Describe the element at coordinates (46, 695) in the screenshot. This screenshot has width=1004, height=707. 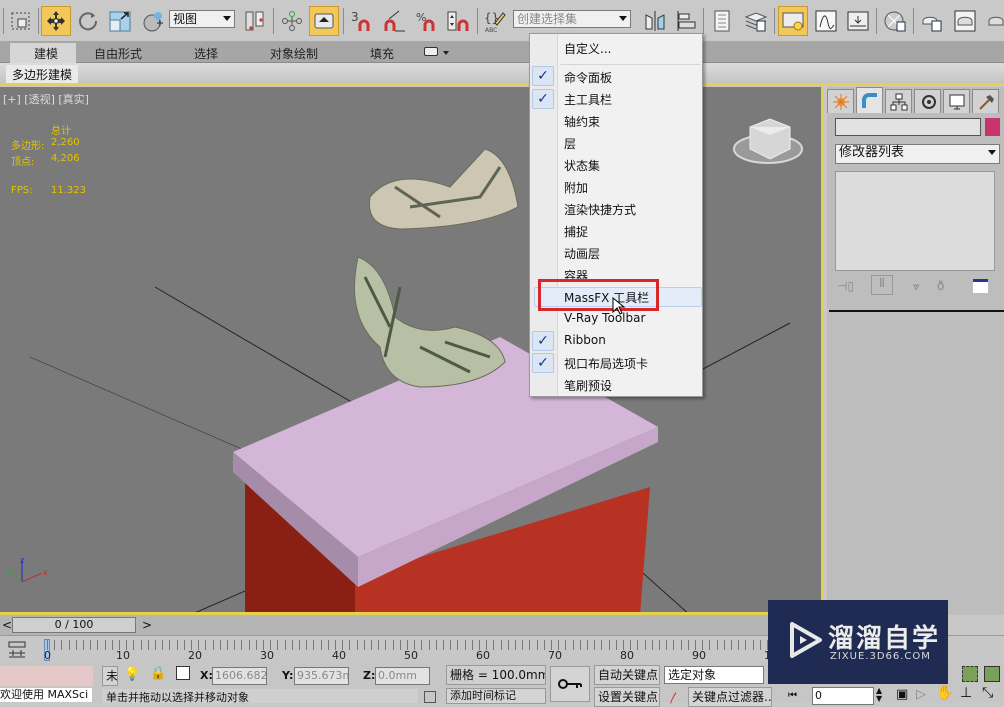
I see `maxscript-mini-listener: 欢迎使用 MAXSci` at that location.